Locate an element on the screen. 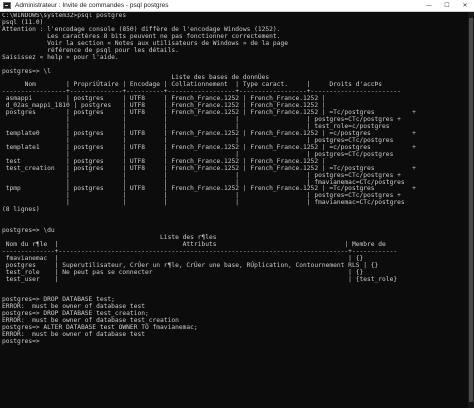 This screenshot has width=474, height=408. minimize-icon: — is located at coordinates (429, 5).